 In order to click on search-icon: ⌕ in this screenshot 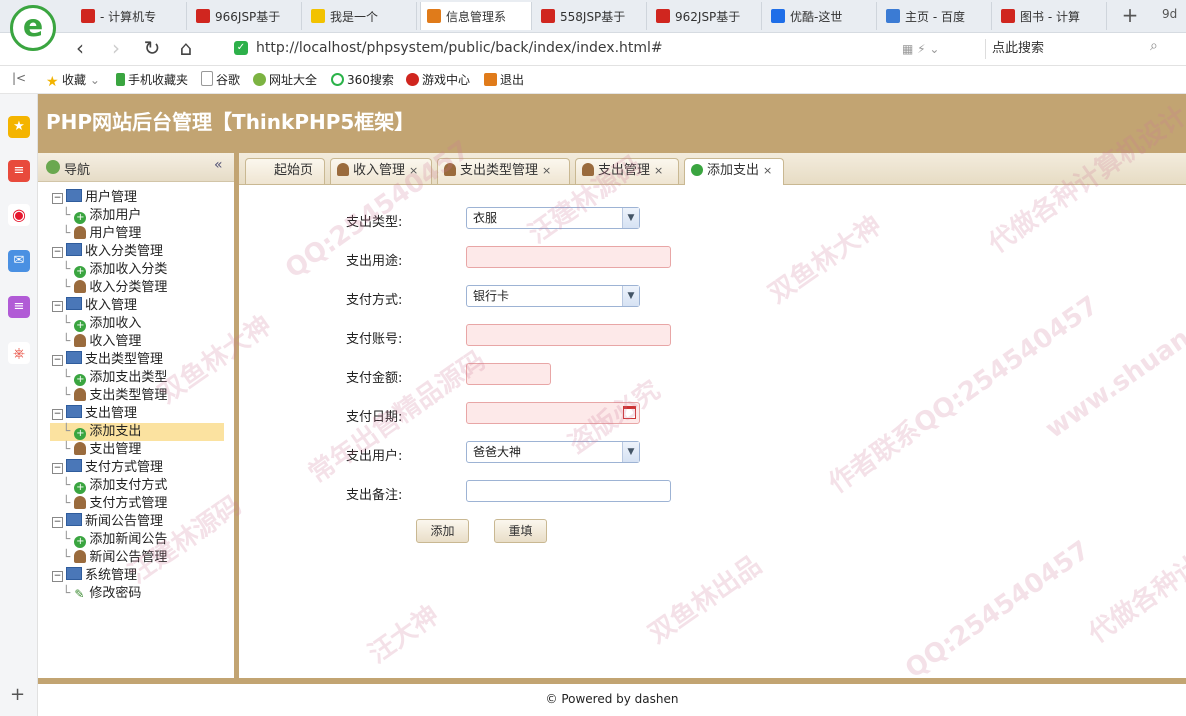, I will do `click(1154, 46)`.